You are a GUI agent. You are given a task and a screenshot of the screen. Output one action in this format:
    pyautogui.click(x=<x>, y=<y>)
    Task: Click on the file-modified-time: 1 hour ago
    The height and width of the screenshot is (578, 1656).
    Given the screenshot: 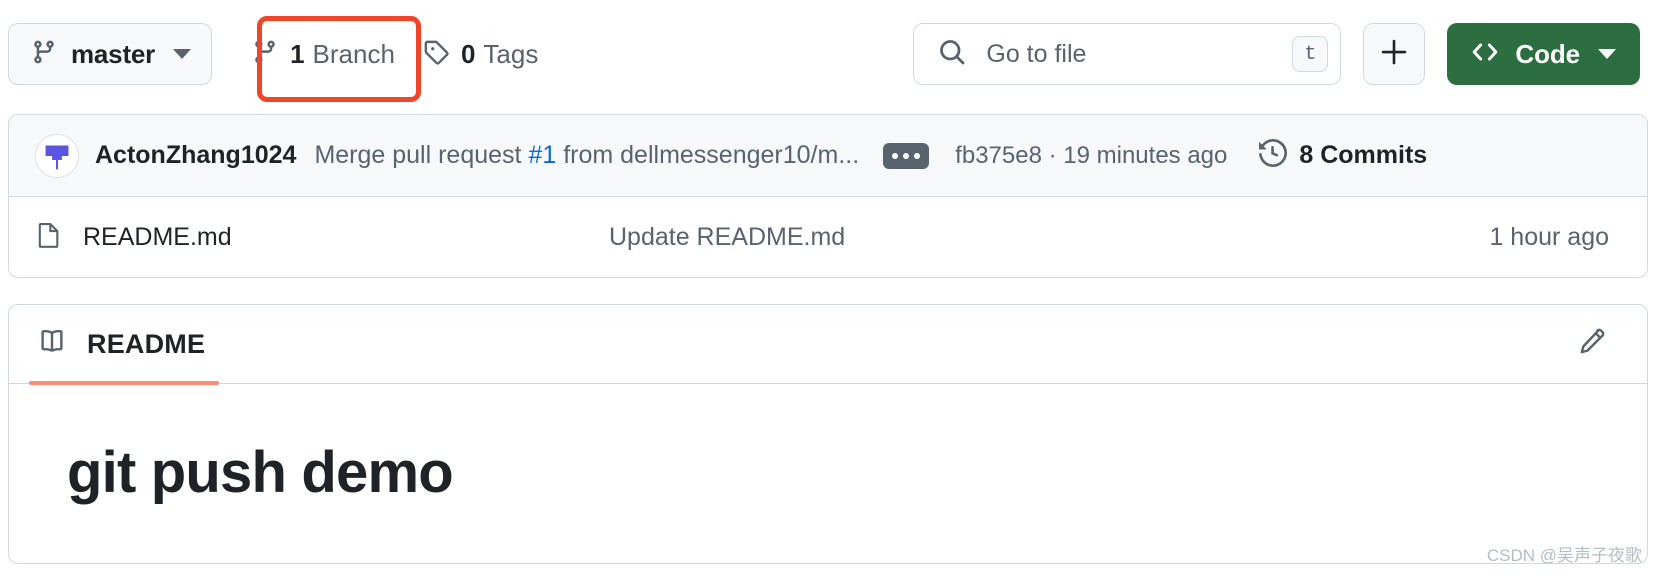 What is the action you would take?
    pyautogui.click(x=1549, y=236)
    